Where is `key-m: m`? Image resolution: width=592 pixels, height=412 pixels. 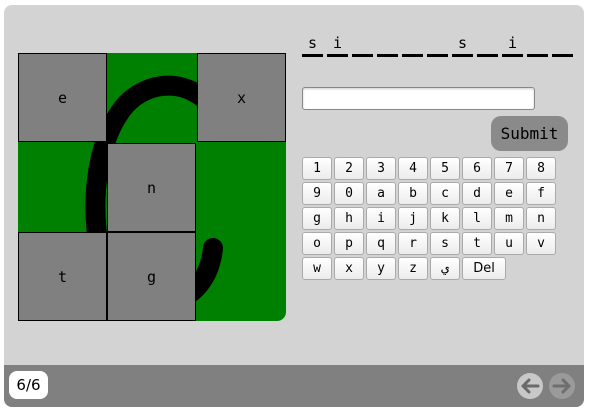 key-m: m is located at coordinates (509, 218).